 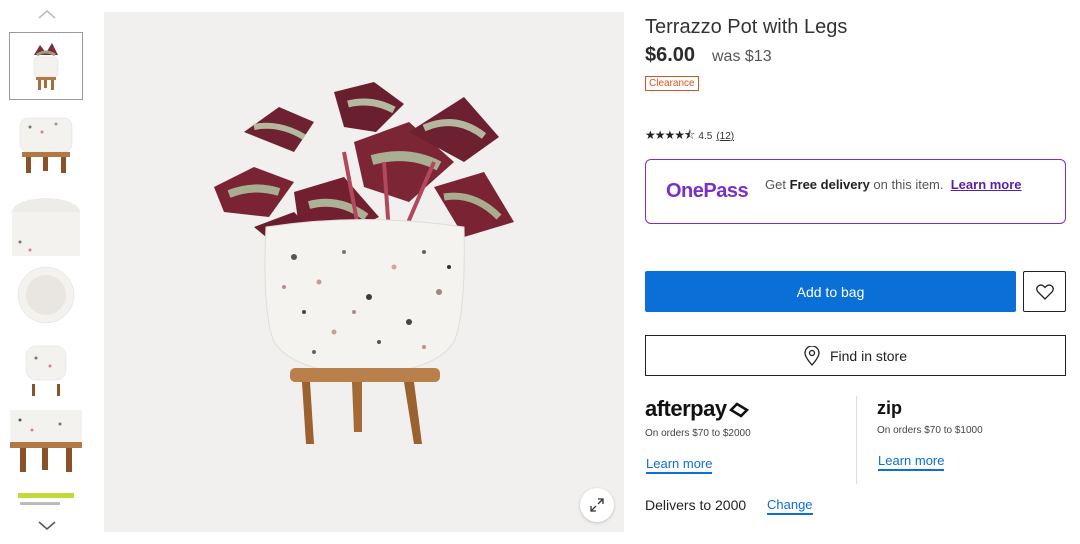 I want to click on wishlist-button, so click(x=1044, y=291).